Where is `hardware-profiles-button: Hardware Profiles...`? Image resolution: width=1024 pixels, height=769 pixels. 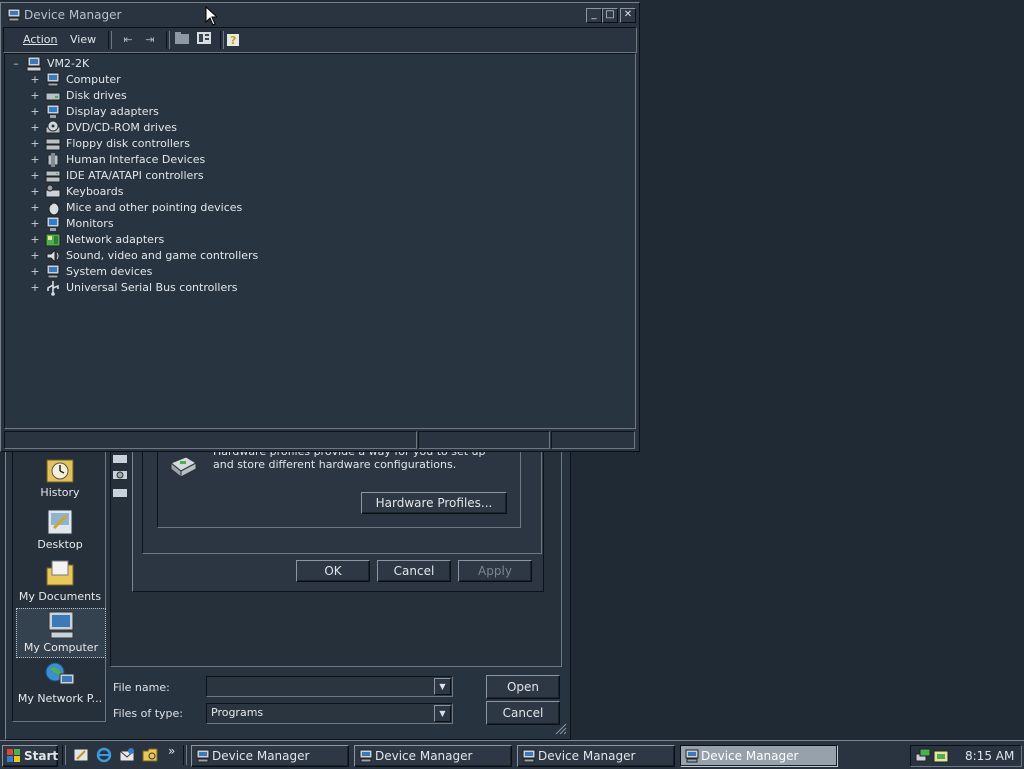
hardware-profiles-button: Hardware Profiles... is located at coordinates (434, 503).